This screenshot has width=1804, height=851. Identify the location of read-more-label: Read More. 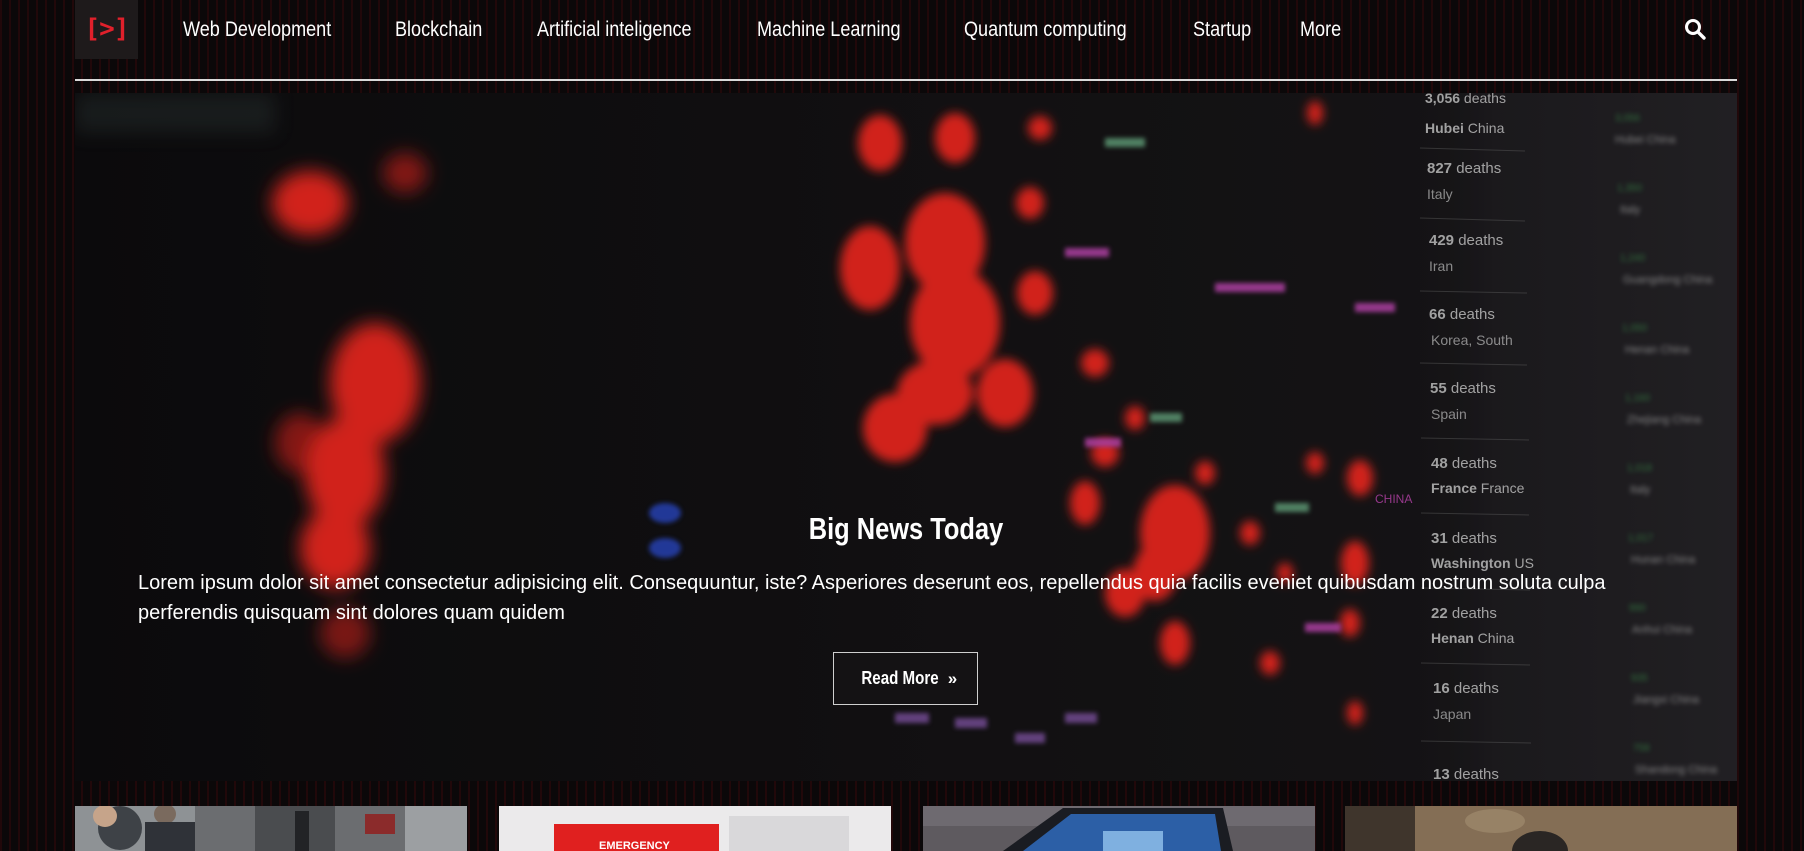
(900, 678).